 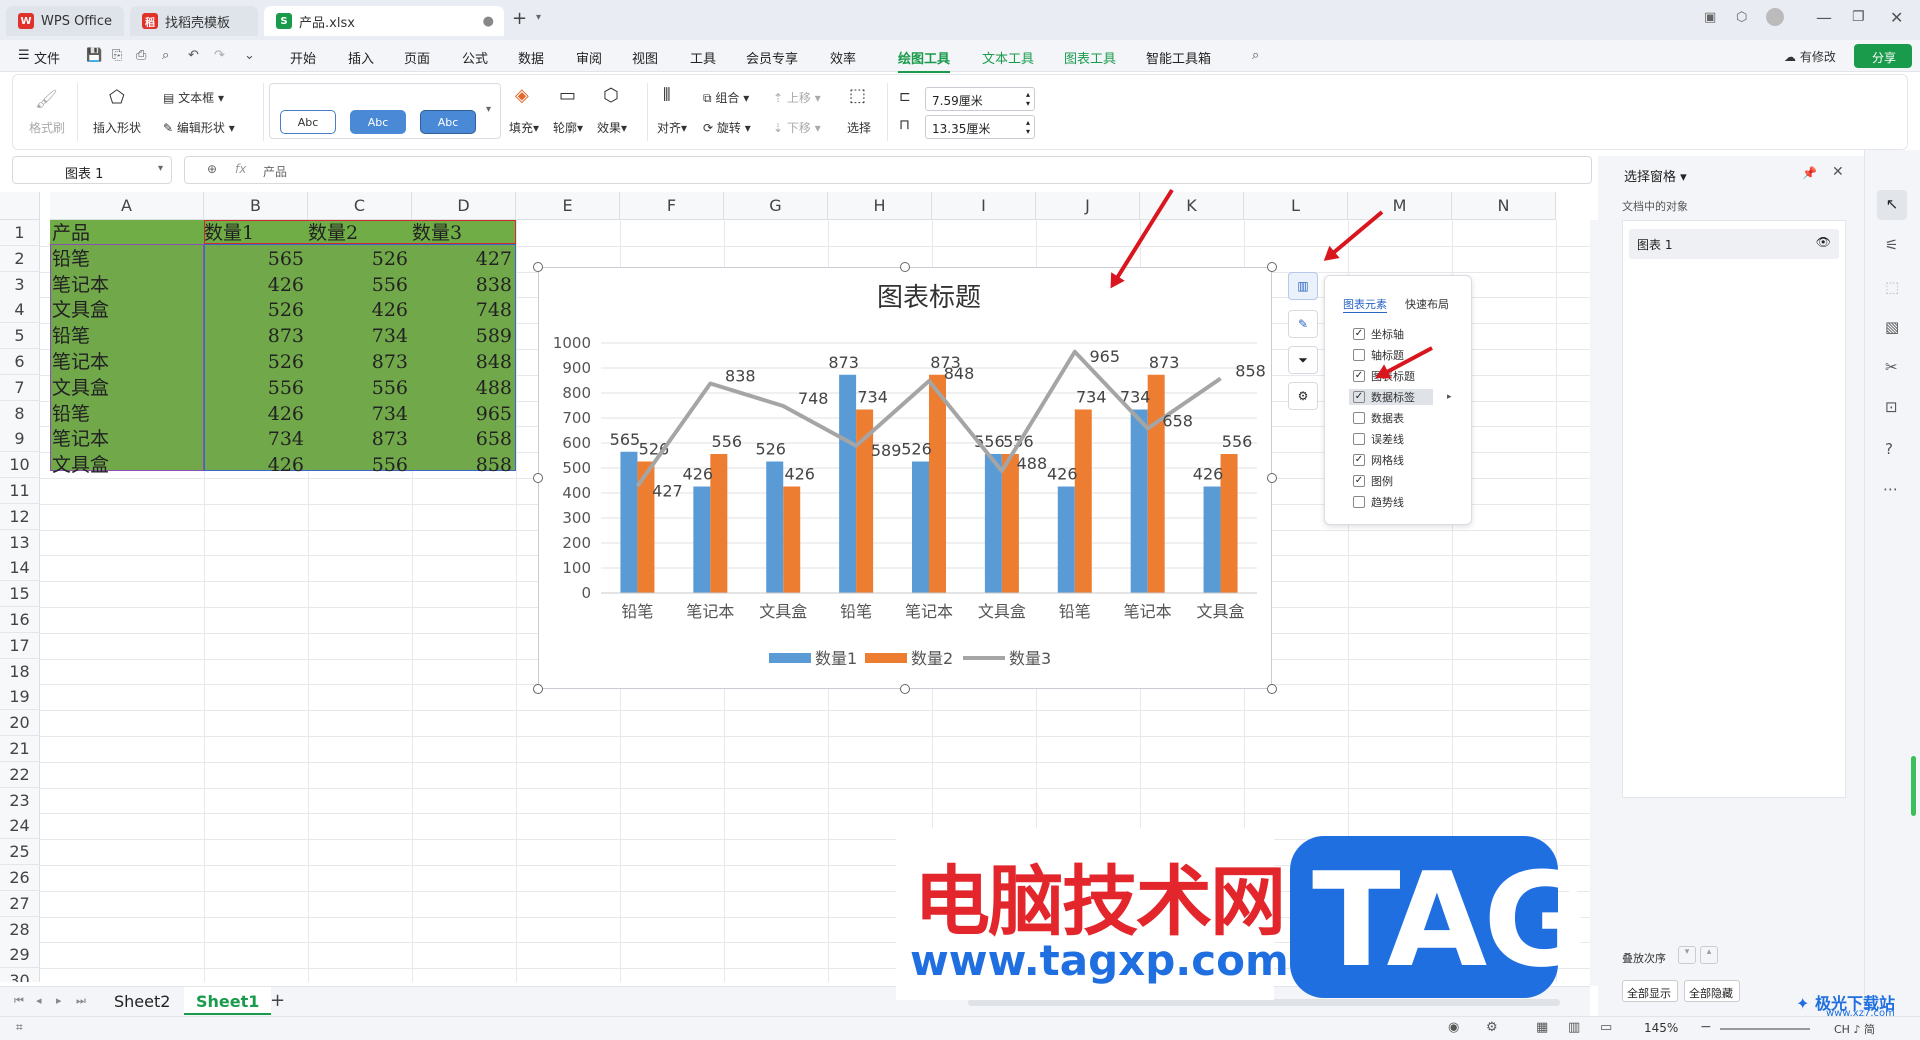 I want to click on order-down-button: ▾, so click(x=1687, y=955).